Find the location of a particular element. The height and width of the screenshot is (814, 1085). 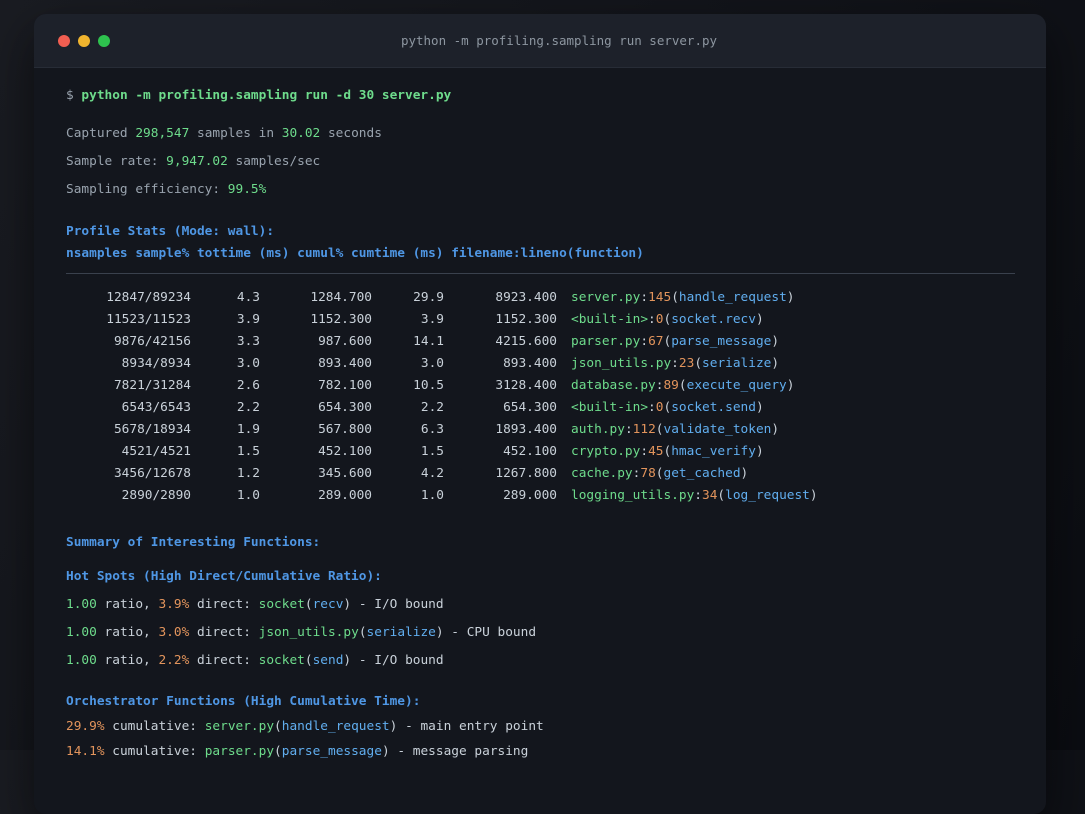

function-location: auth.py:112(validate_token) is located at coordinates (675, 429).